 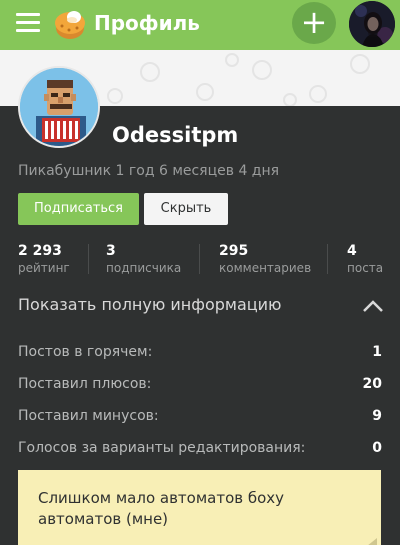 I want to click on stat-value: 295, so click(x=234, y=251).